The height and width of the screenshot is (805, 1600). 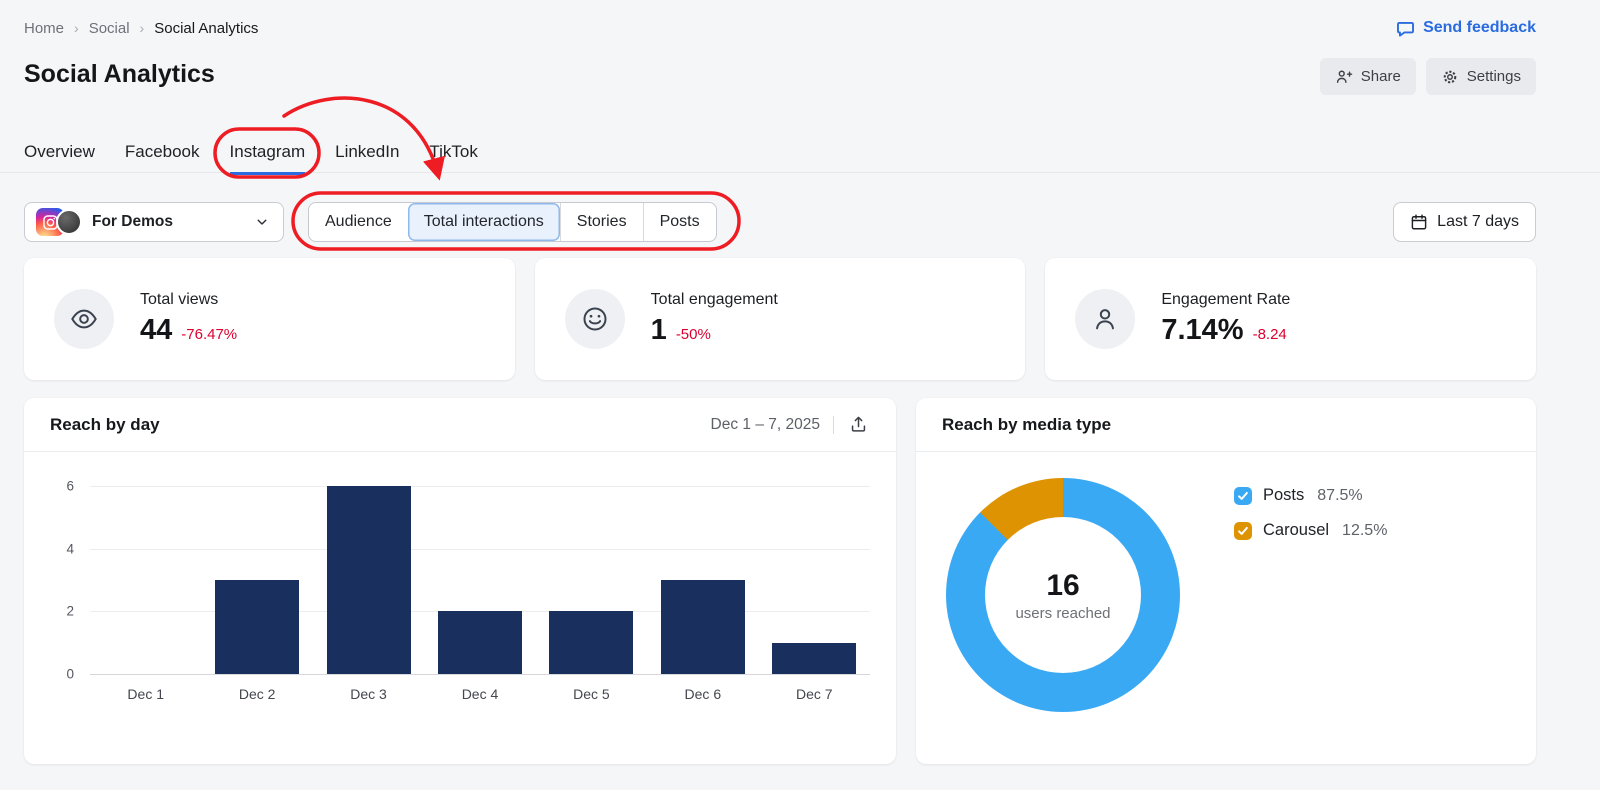 What do you see at coordinates (679, 222) in the screenshot?
I see `segment-posts: Posts` at bounding box center [679, 222].